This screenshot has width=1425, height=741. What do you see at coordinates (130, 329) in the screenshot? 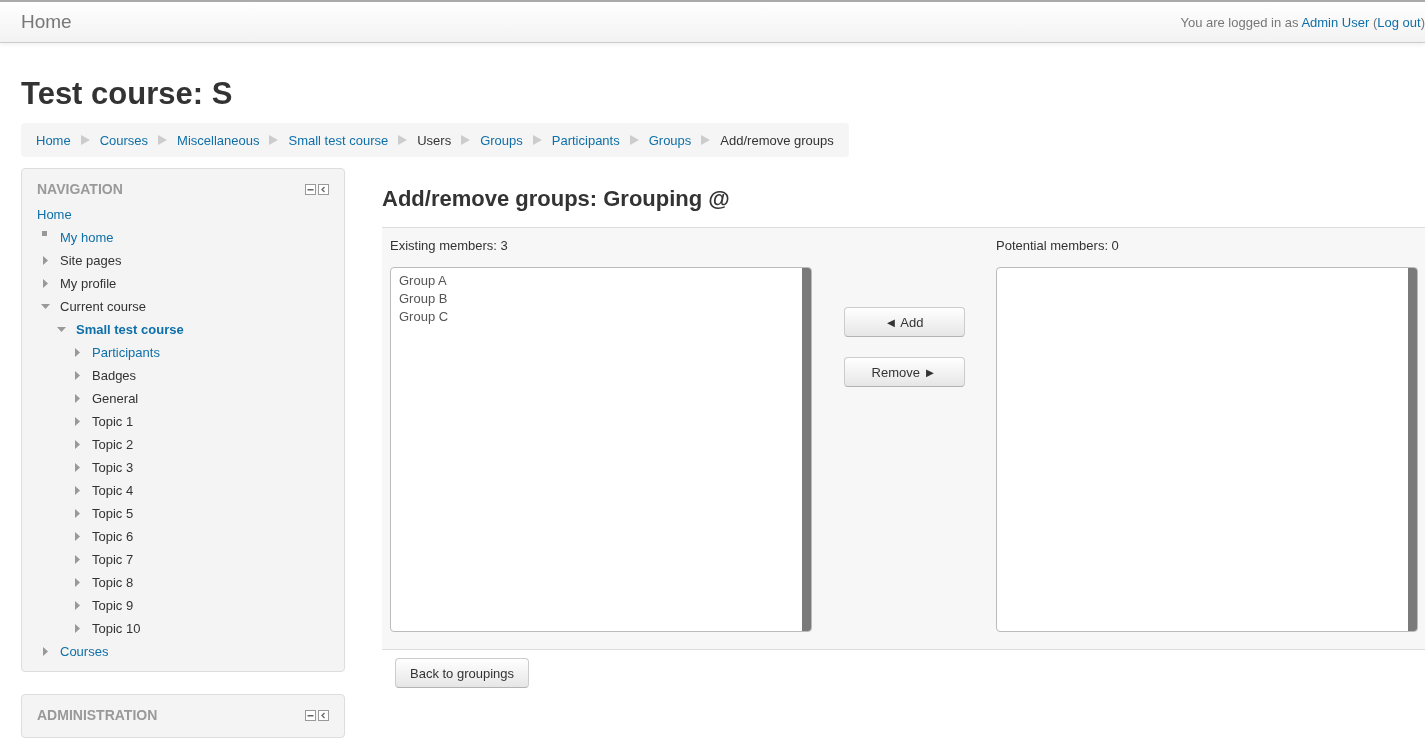
I see `nav-link: Small test course` at bounding box center [130, 329].